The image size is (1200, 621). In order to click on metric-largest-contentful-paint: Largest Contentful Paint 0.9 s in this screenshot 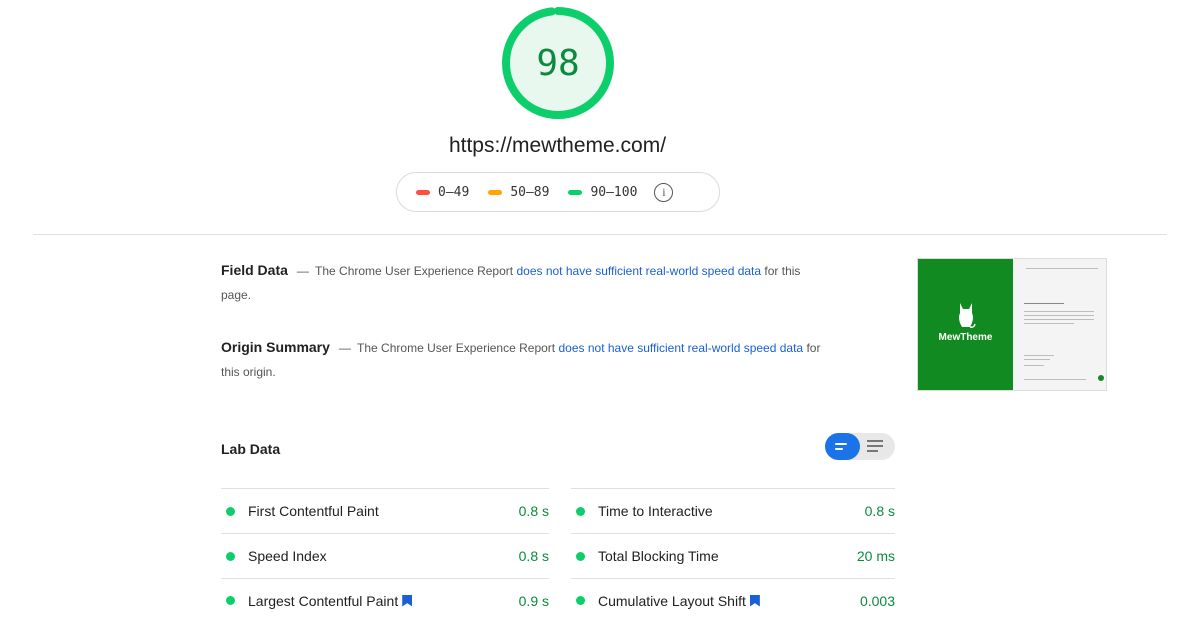, I will do `click(385, 599)`.